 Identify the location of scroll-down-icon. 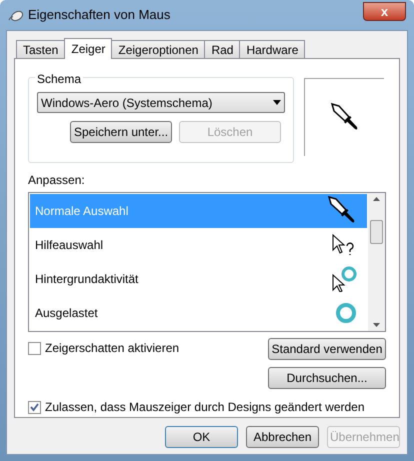
(376, 325).